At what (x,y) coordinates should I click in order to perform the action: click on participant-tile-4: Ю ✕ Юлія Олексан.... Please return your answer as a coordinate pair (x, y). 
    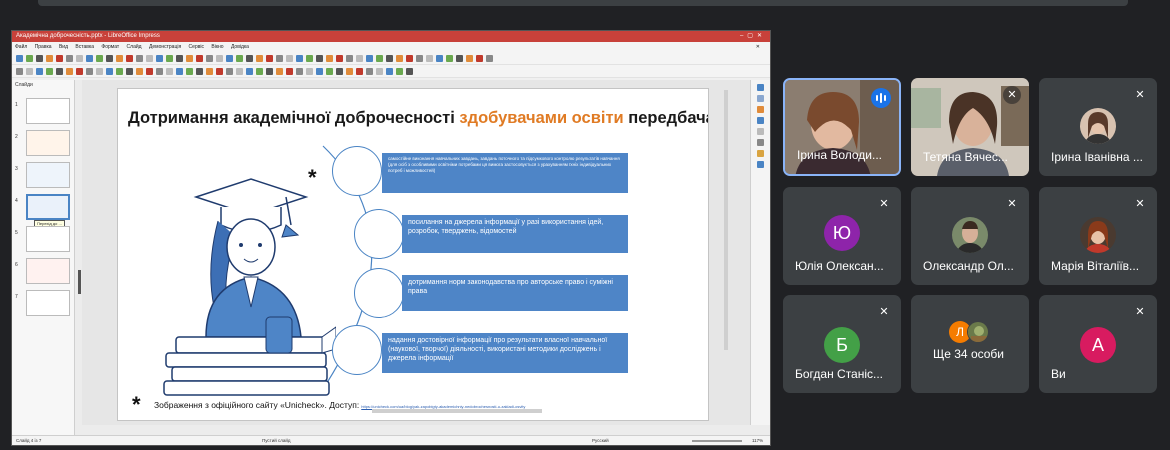
    Looking at the image, I should click on (842, 236).